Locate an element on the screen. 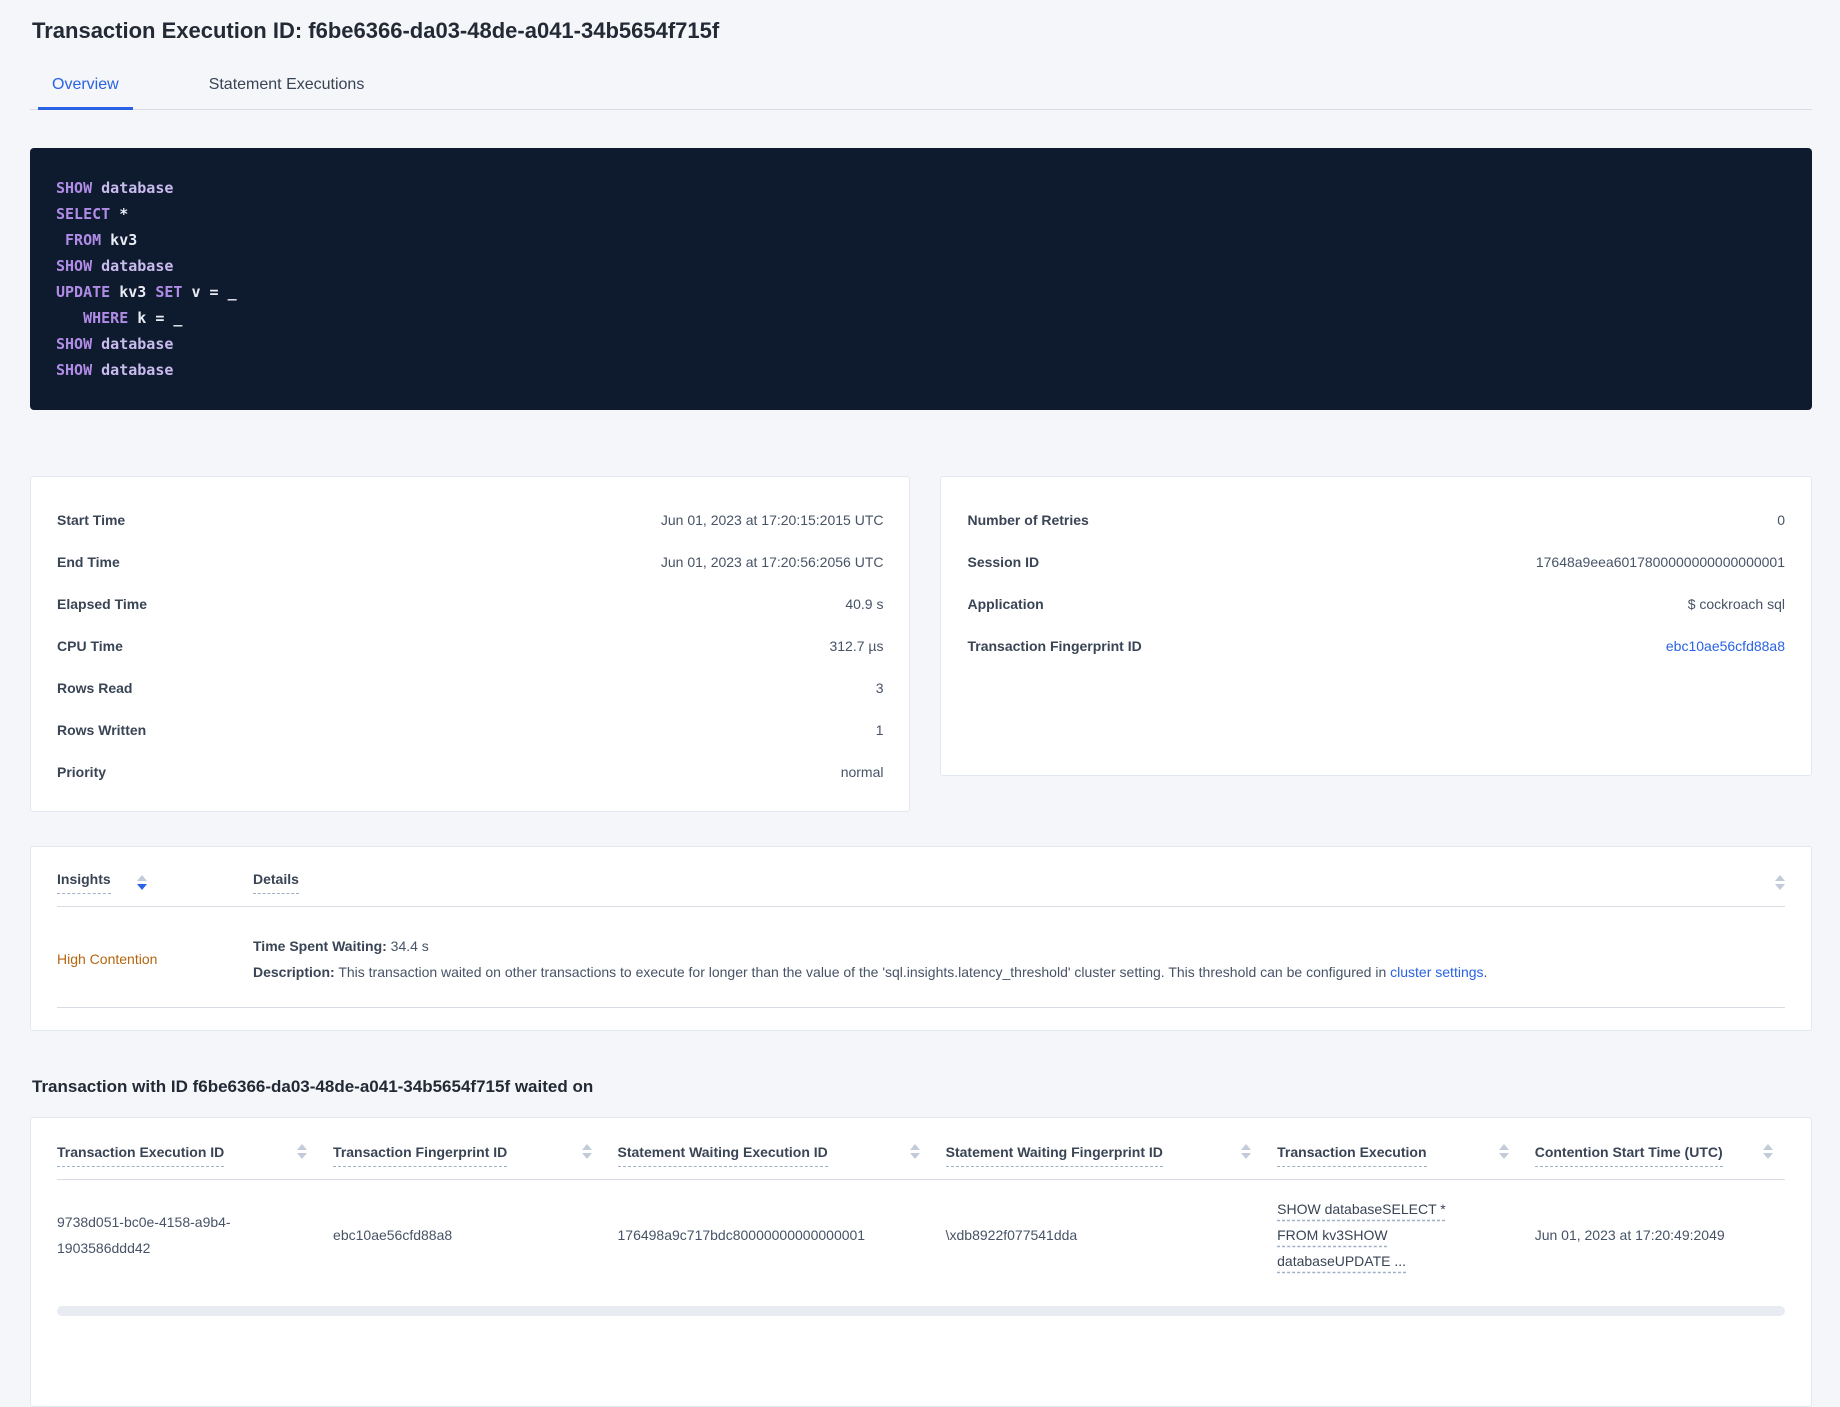 The height and width of the screenshot is (1407, 1840). end-time-label: End Time is located at coordinates (88, 562).